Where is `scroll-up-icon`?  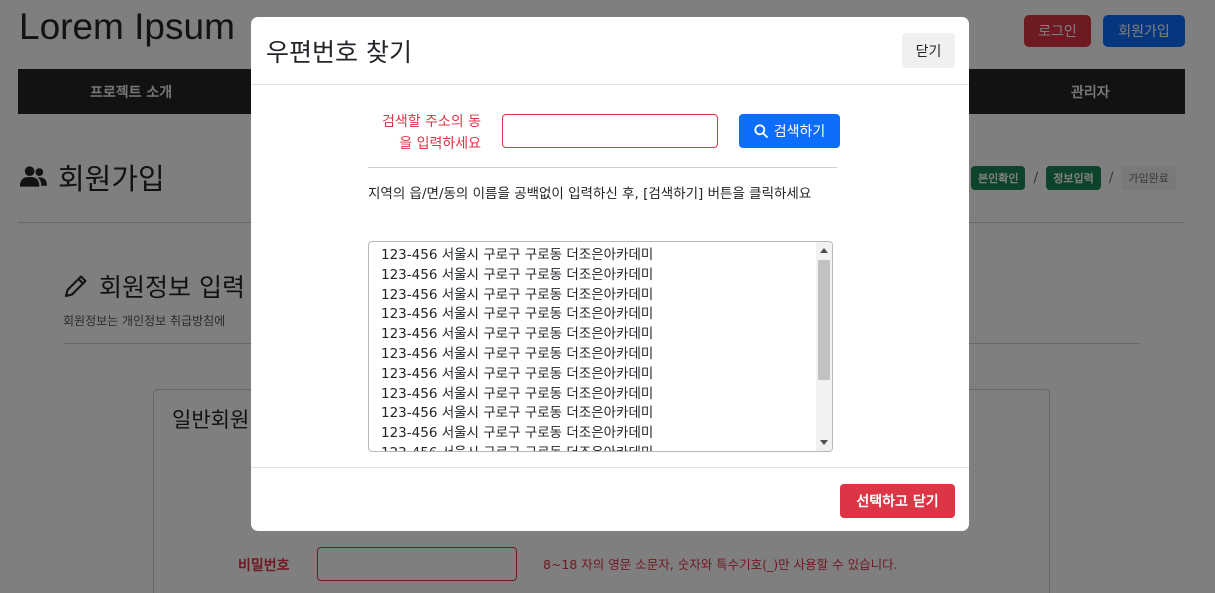 scroll-up-icon is located at coordinates (824, 250).